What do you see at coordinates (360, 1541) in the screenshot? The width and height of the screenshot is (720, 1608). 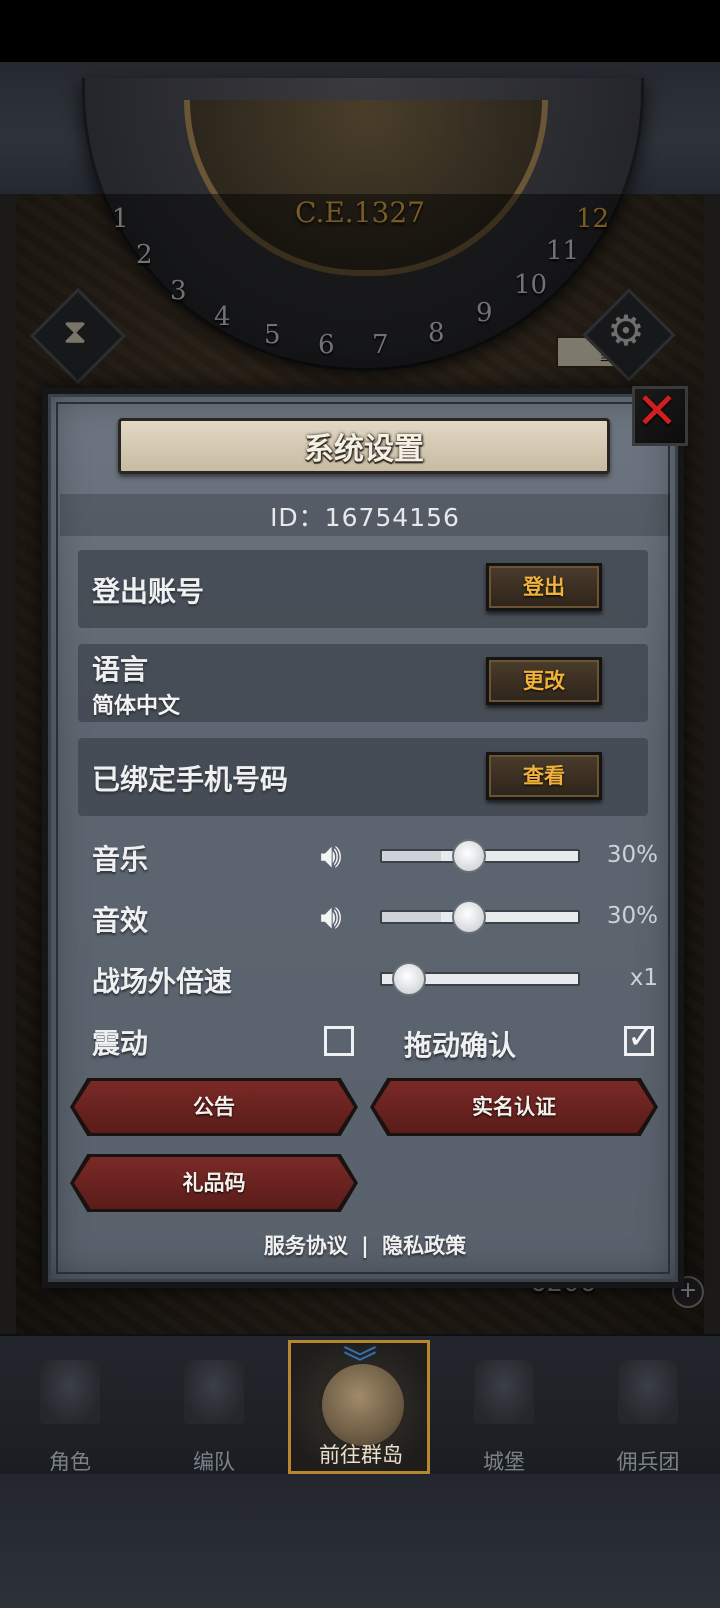 I see `bottom-slate-band` at bounding box center [360, 1541].